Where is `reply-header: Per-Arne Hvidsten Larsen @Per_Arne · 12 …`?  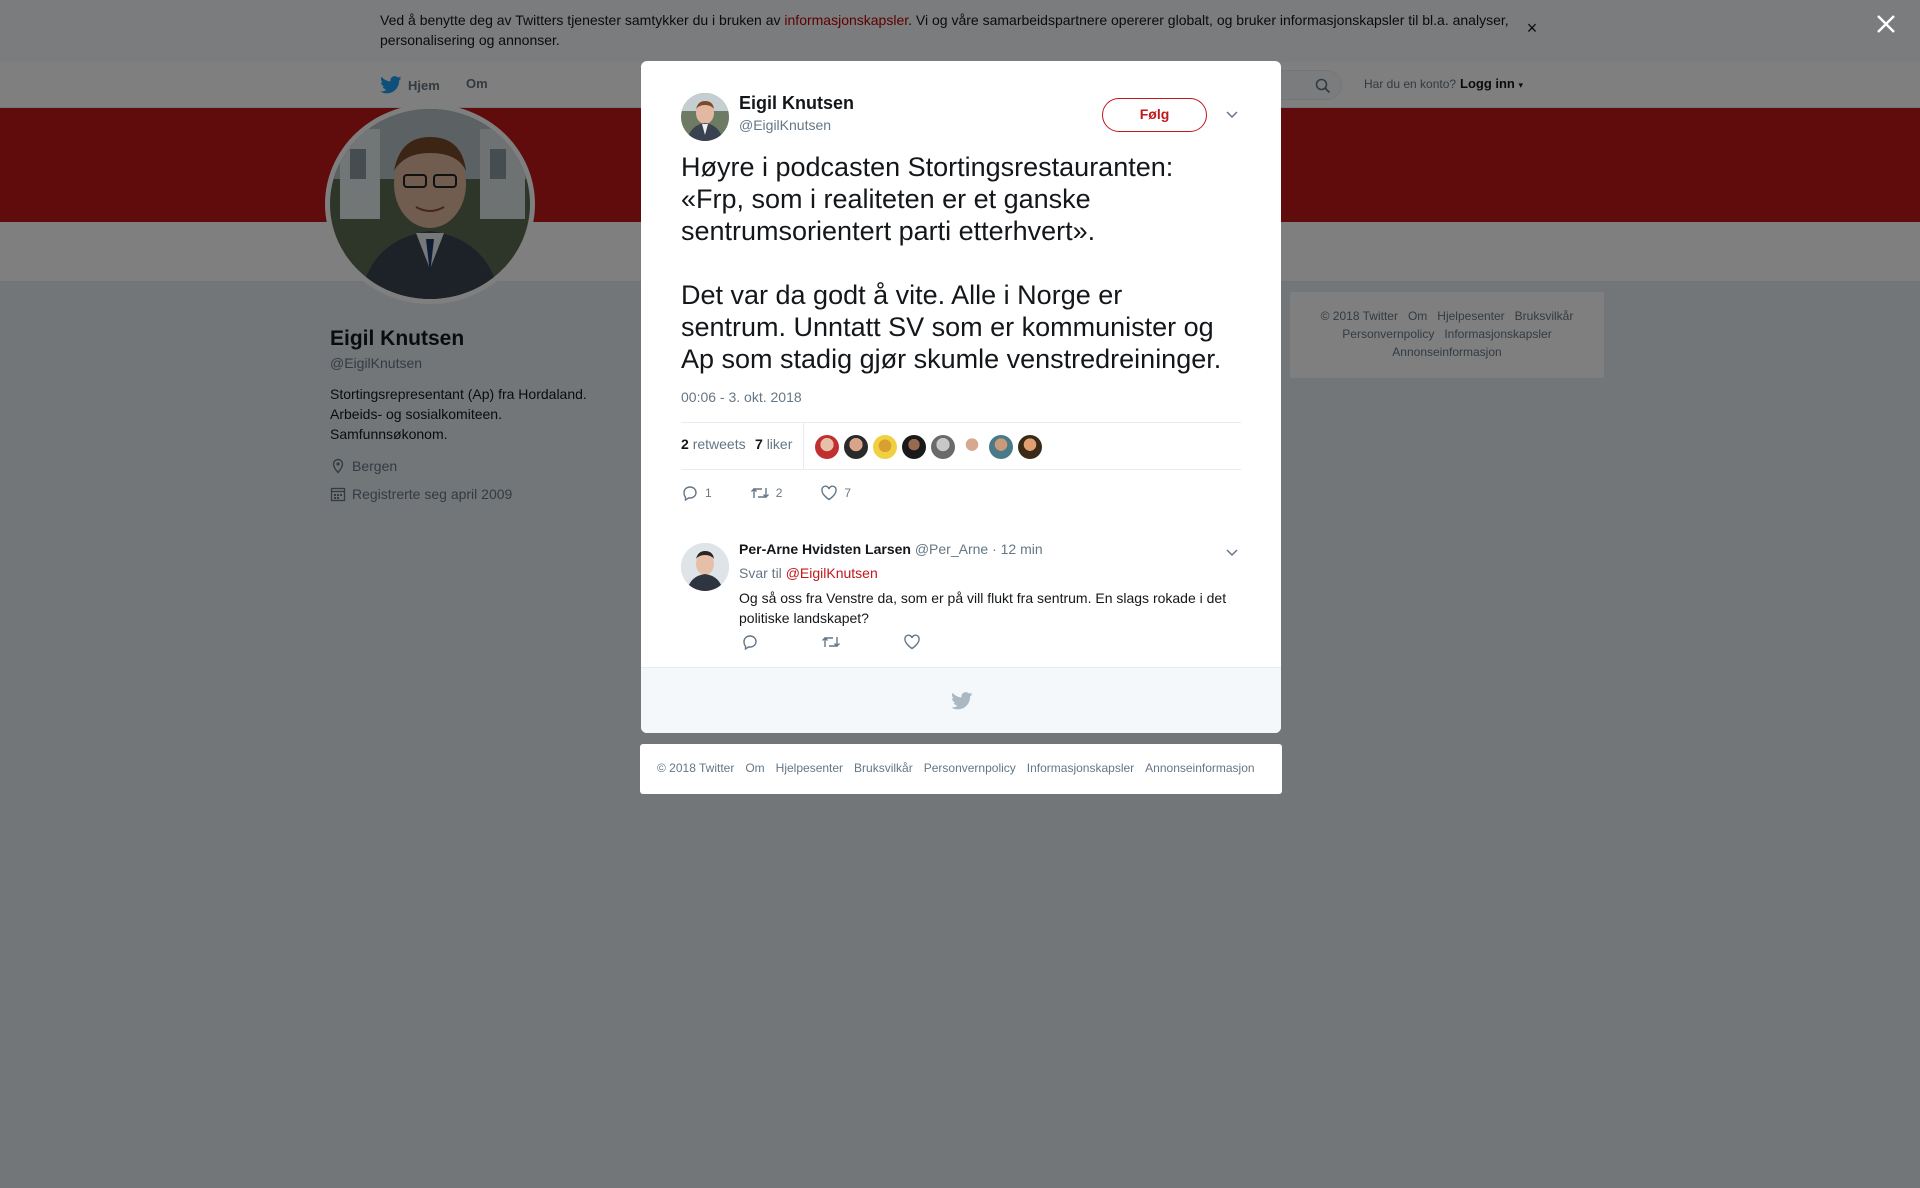 reply-header: Per-Arne Hvidsten Larsen @Per_Arne · 12 … is located at coordinates (891, 549).